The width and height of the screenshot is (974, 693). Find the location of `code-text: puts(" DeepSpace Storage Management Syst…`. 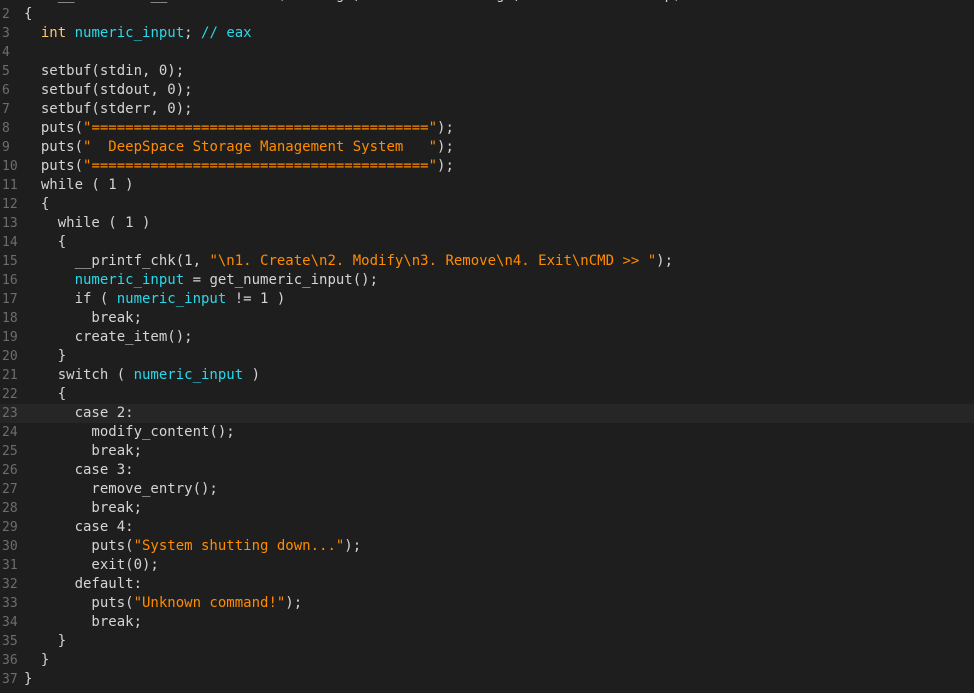

code-text: puts(" DeepSpace Storage Management Syst… is located at coordinates (239, 147).